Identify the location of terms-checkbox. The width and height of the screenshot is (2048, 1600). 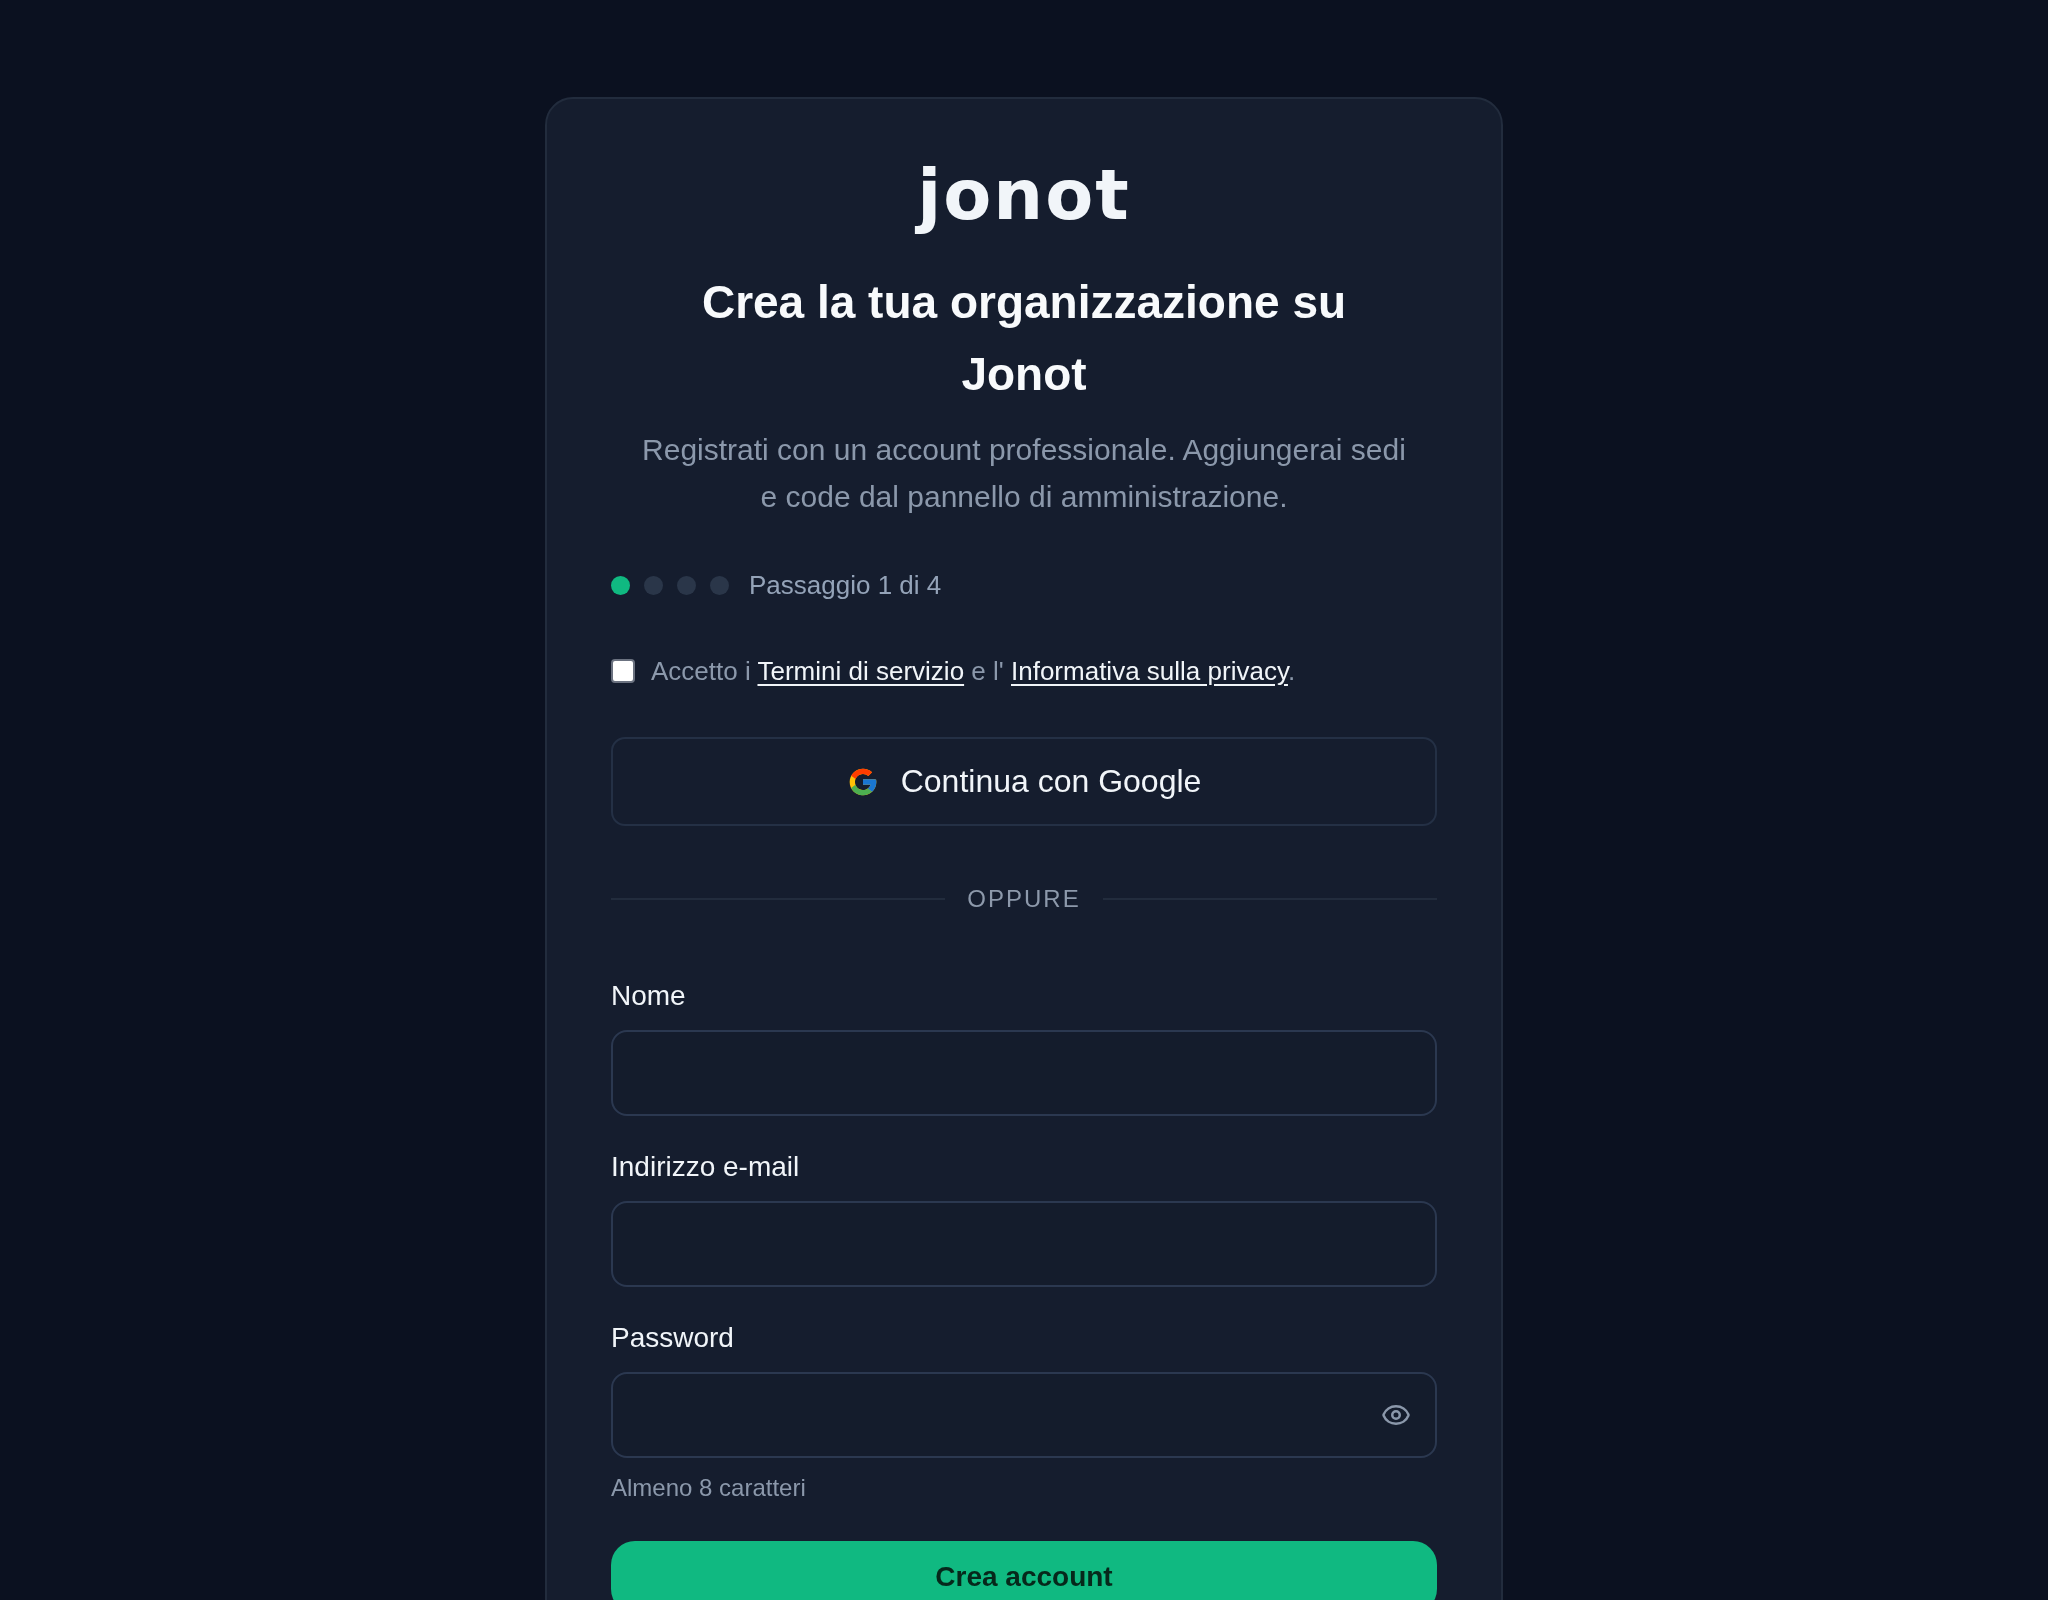
(623, 671).